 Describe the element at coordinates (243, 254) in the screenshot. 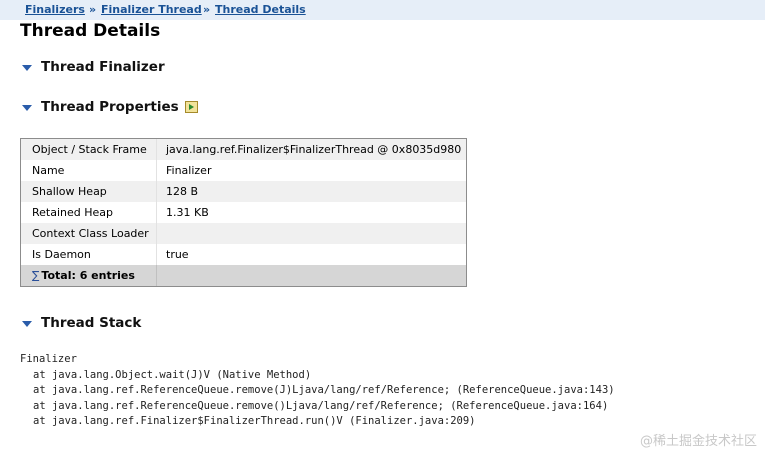

I see `table-row: Is Daemon true` at that location.